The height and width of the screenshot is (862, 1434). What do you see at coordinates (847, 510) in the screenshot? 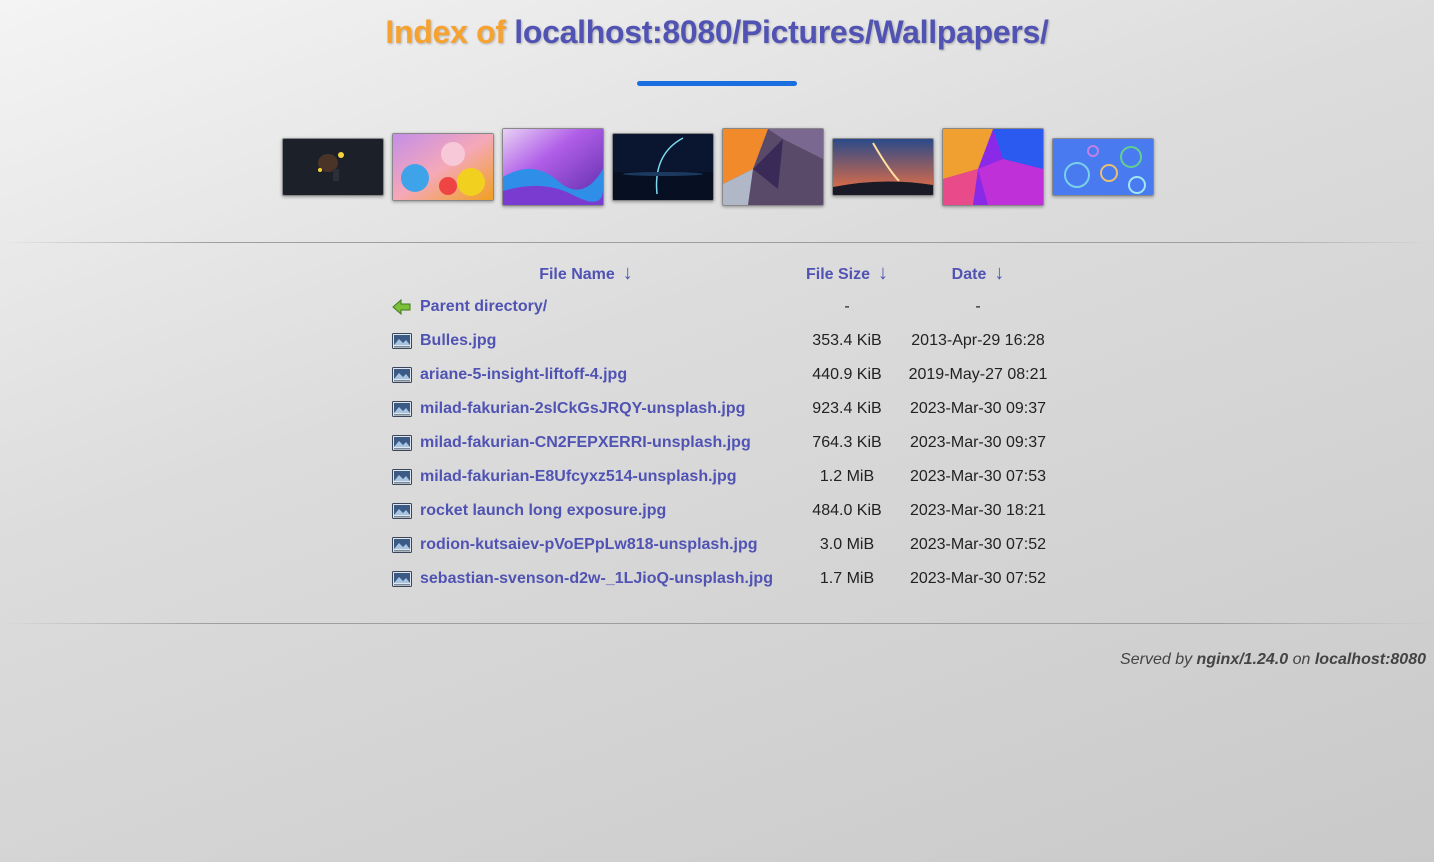
I see `file-size-cell: 484.0 KiB` at bounding box center [847, 510].